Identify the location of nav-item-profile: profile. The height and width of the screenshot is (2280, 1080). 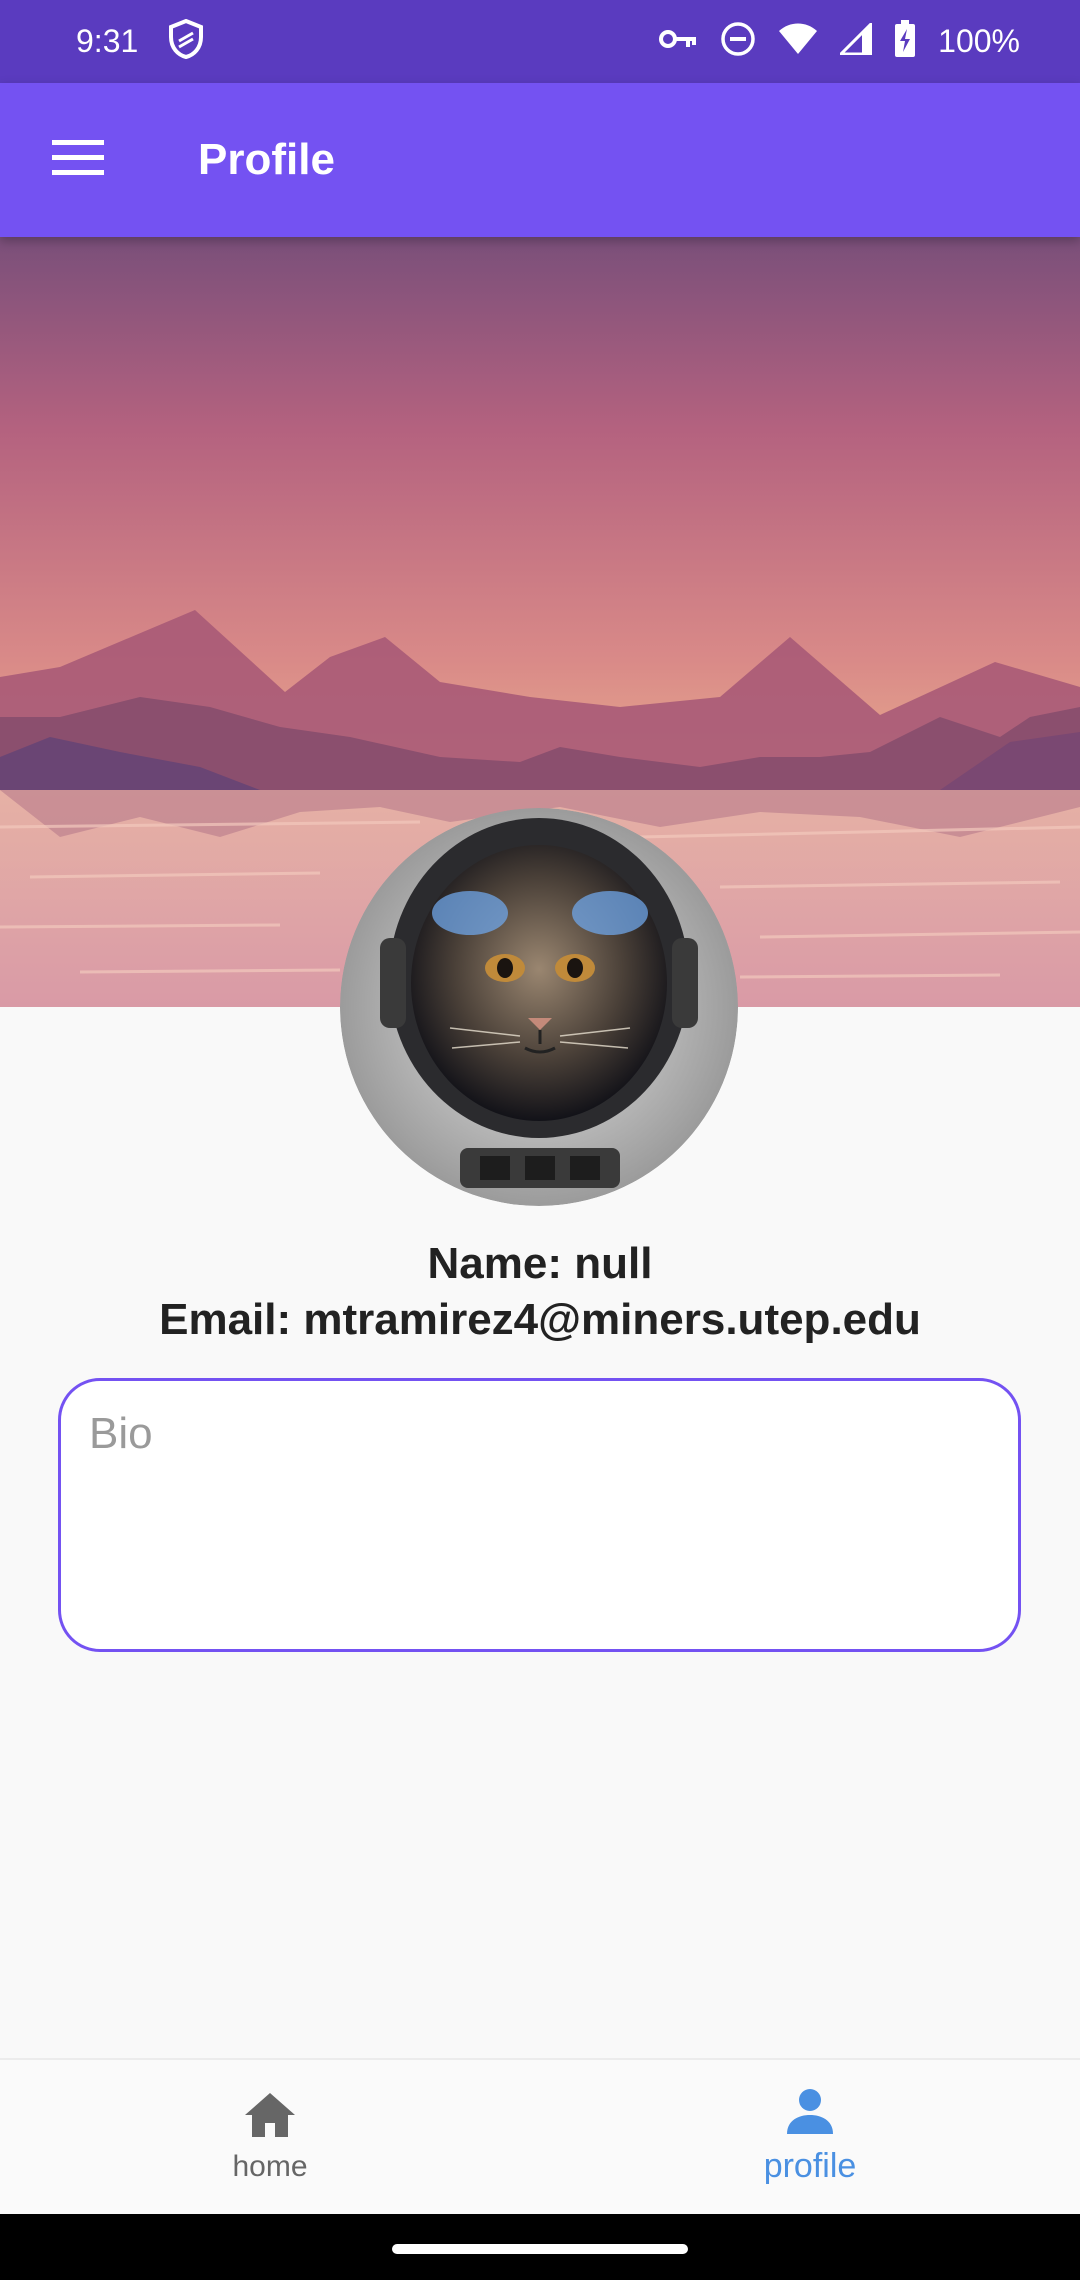
(810, 2137).